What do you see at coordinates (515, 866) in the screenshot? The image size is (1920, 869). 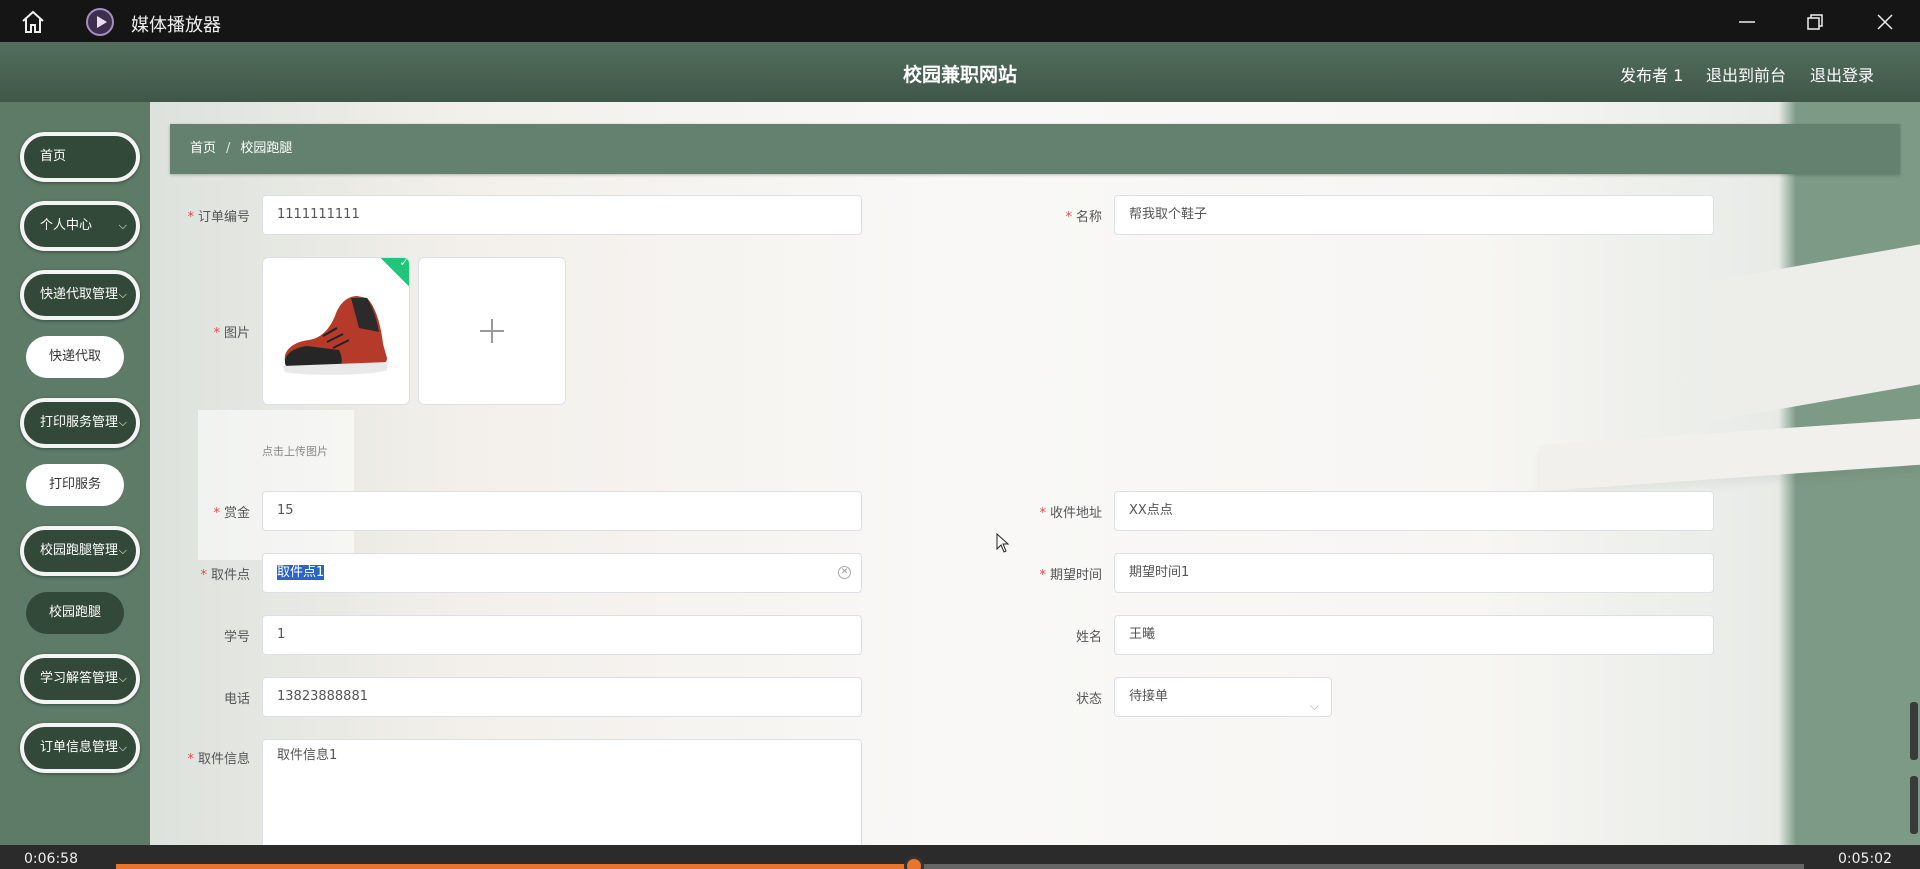 I see `seek-bar-fill` at bounding box center [515, 866].